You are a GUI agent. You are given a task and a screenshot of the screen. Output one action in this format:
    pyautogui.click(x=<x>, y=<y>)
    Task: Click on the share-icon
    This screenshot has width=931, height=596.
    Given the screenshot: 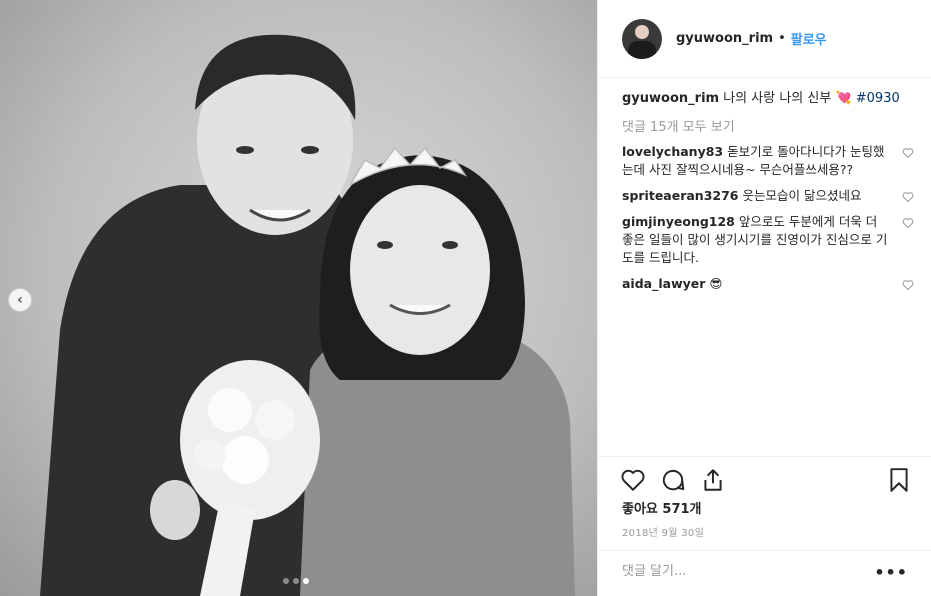 What is the action you would take?
    pyautogui.click(x=713, y=480)
    